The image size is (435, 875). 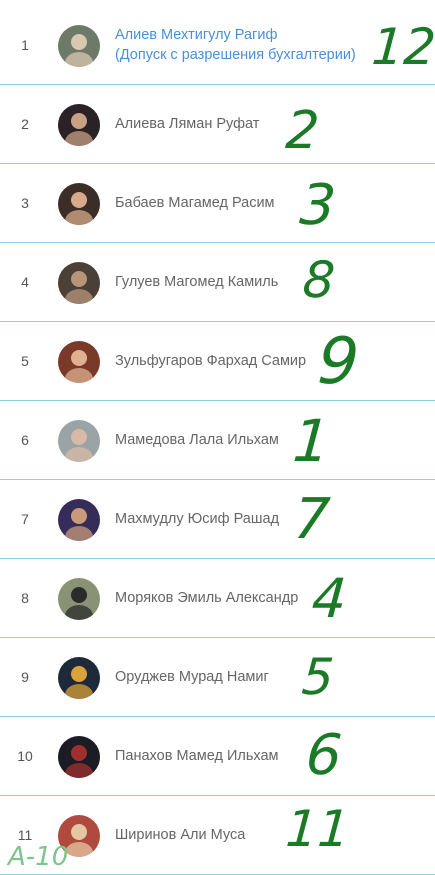 I want to click on list-item: 10 Панахов Мамед Ильхам, so click(x=217, y=756).